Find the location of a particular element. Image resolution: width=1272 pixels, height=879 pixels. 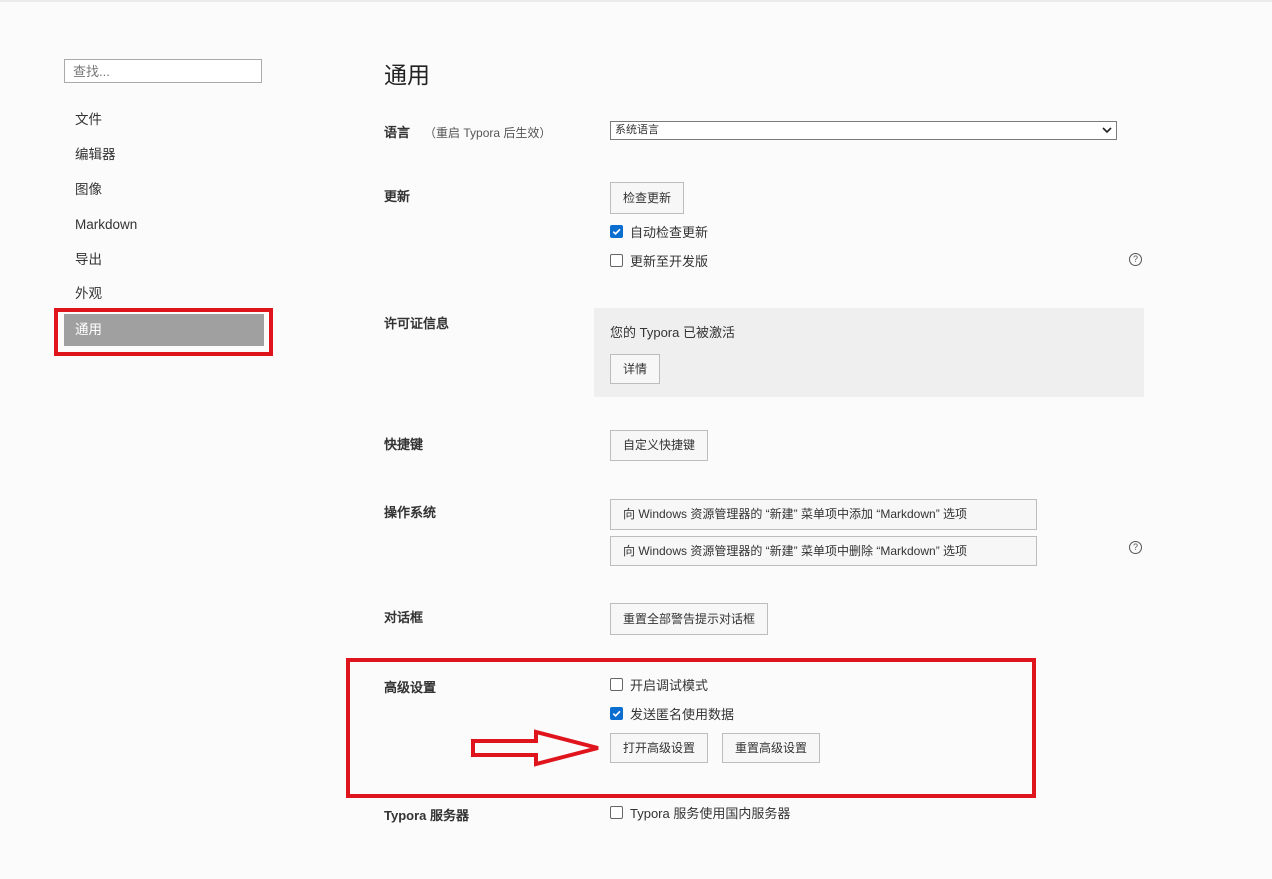

reset-warning-dialogs-button: 重置全部警告提示对话框 is located at coordinates (689, 619).